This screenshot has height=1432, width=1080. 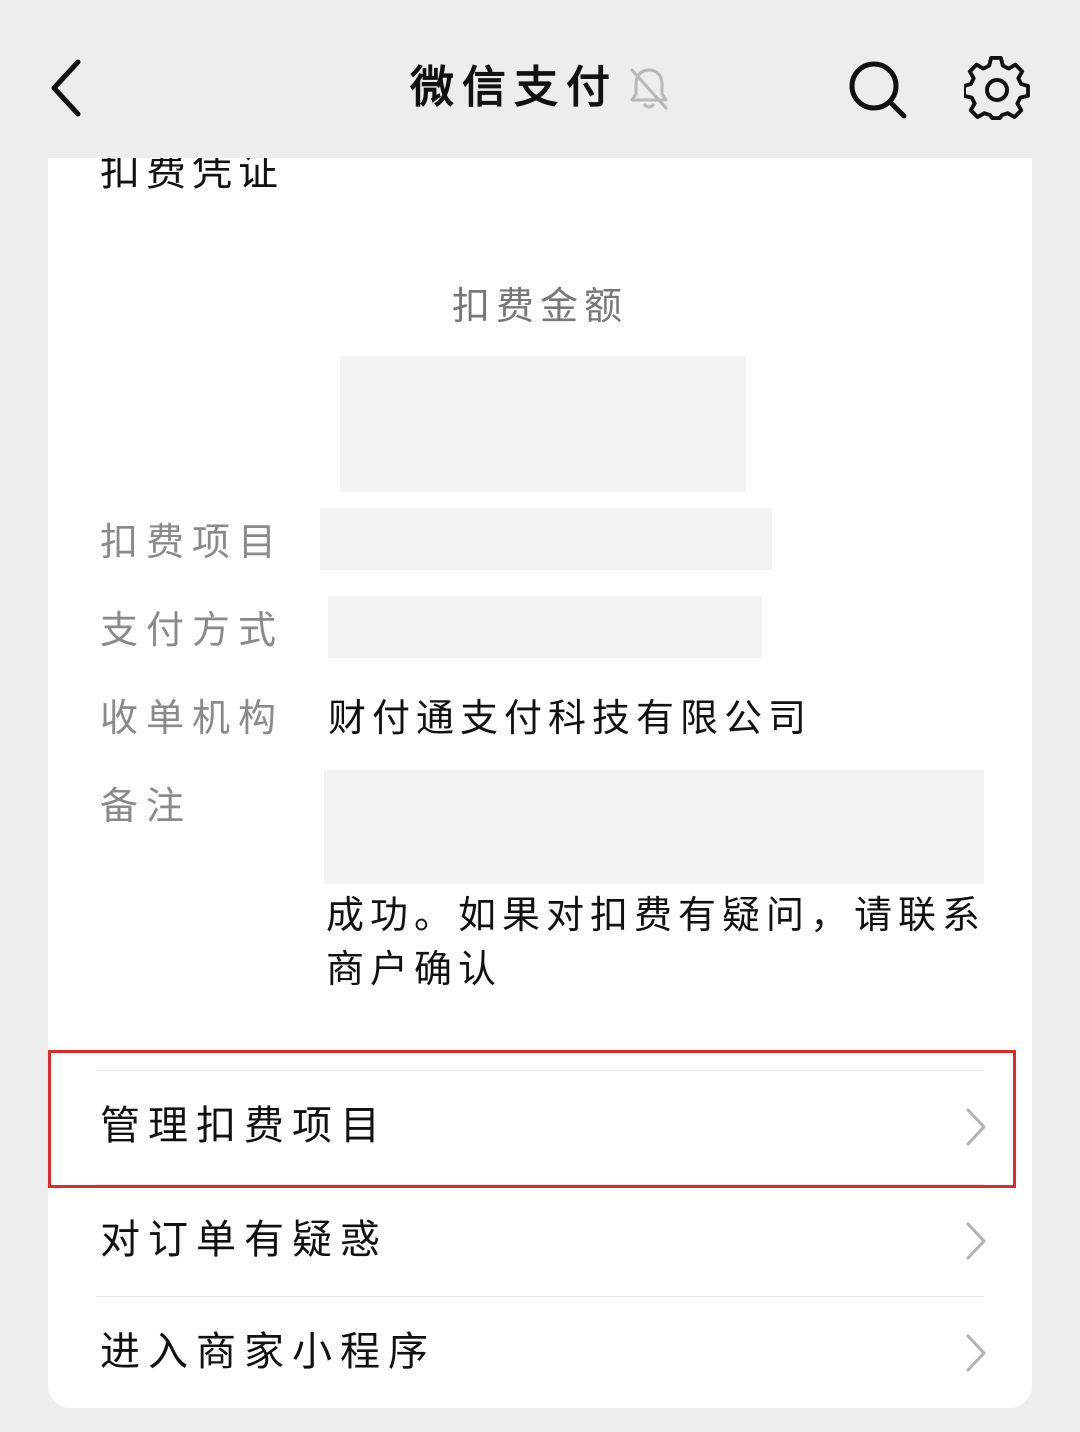 What do you see at coordinates (268, 1352) in the screenshot?
I see `menu-item-label: 进入商家小程序` at bounding box center [268, 1352].